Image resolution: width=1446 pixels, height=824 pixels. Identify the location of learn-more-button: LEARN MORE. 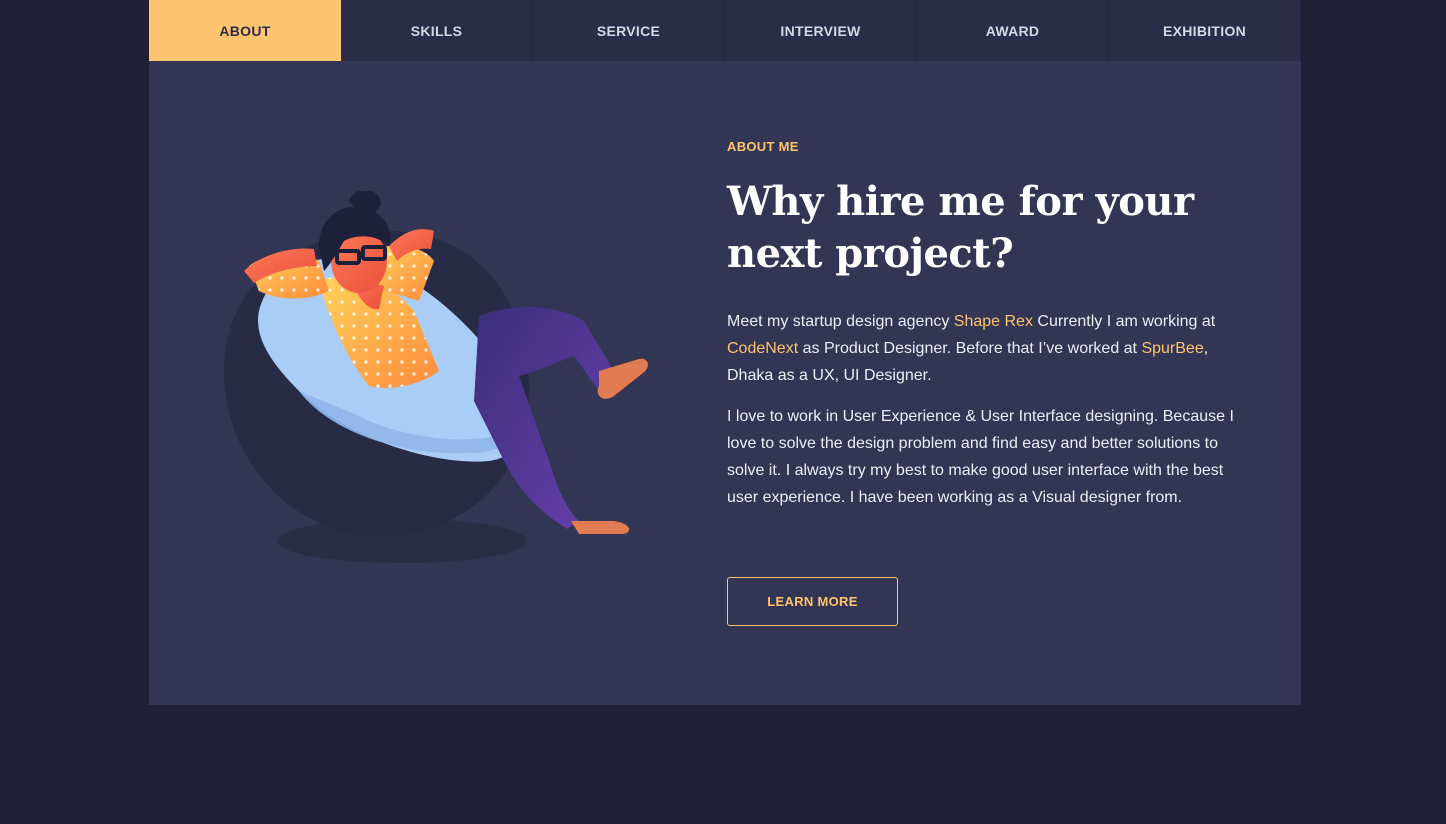
(812, 601).